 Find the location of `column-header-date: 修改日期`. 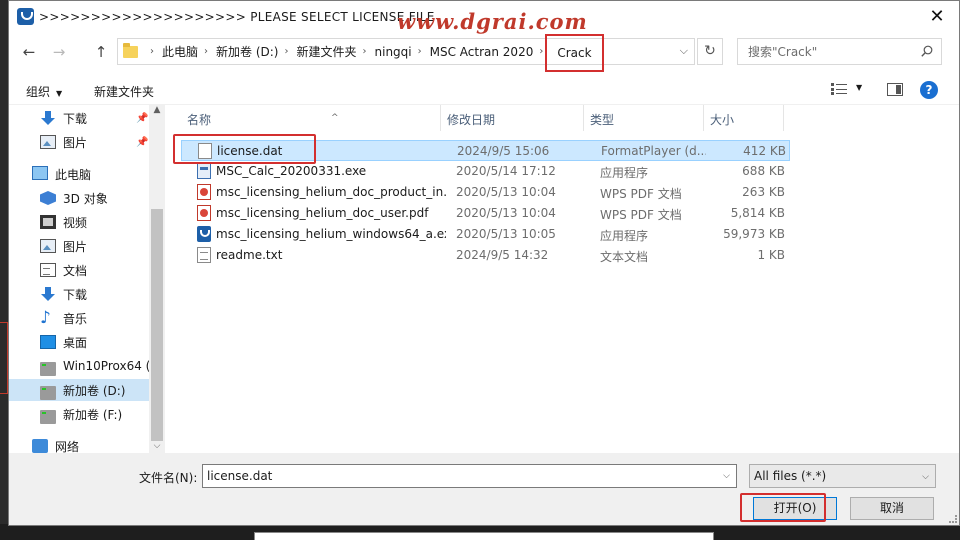

column-header-date: 修改日期 is located at coordinates (512, 118).